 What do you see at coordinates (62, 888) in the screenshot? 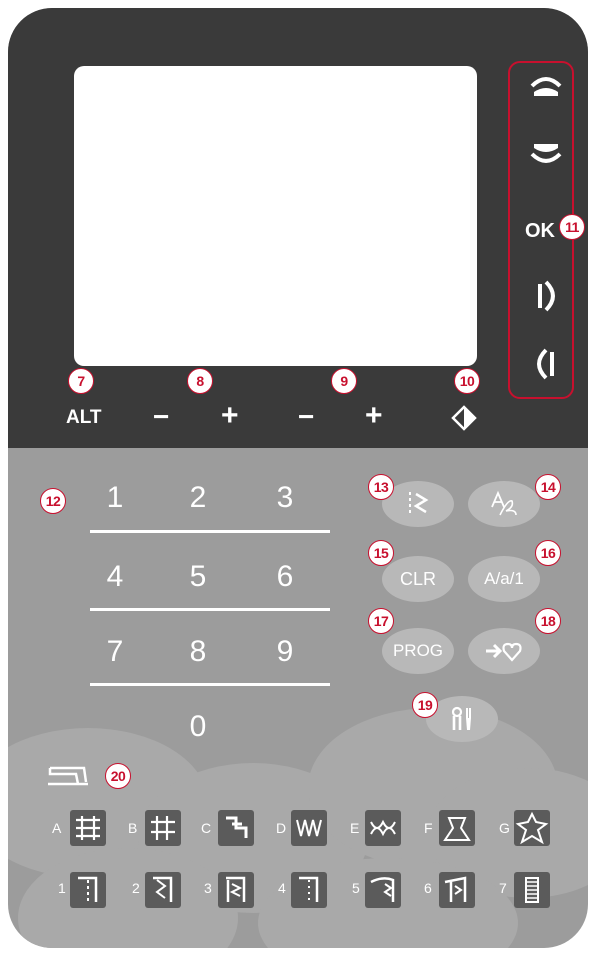
I see `stitch-number-label: 1` at bounding box center [62, 888].